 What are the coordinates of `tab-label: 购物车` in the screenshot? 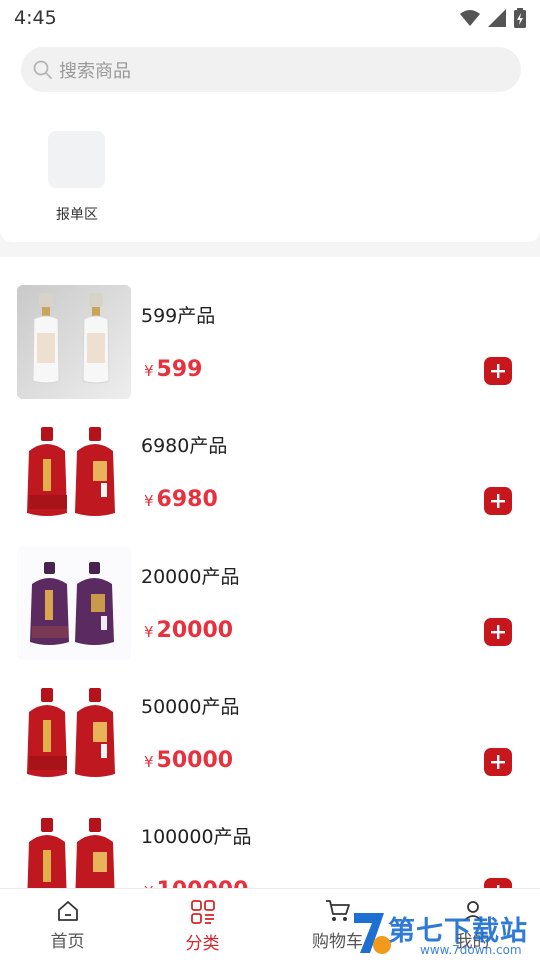 It's located at (337, 942).